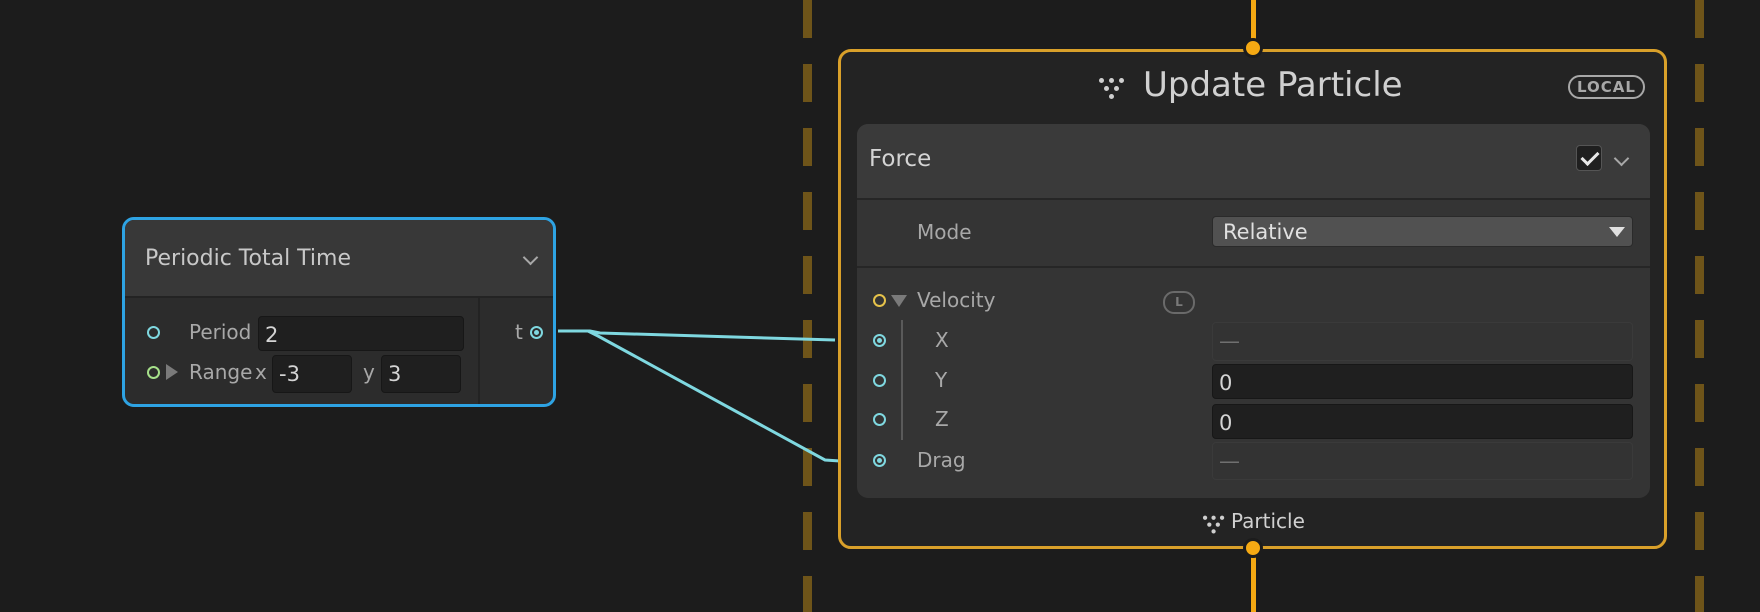  What do you see at coordinates (807, 306) in the screenshot?
I see `system-border-left` at bounding box center [807, 306].